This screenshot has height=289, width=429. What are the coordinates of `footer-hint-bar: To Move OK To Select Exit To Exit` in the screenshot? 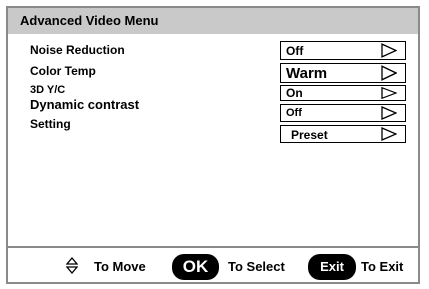 It's located at (213, 265).